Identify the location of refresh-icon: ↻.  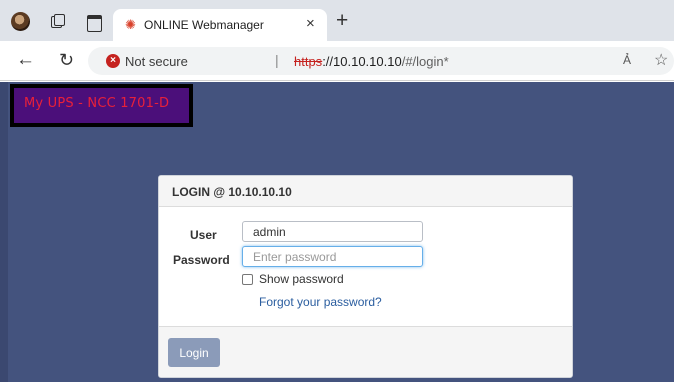
(66, 60).